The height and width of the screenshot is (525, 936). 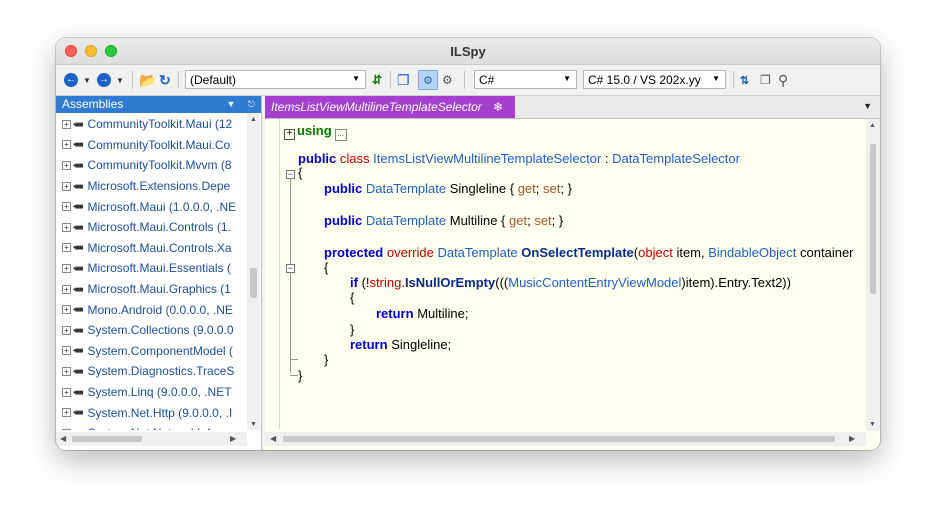 I want to click on forward-button: →, so click(x=104, y=80).